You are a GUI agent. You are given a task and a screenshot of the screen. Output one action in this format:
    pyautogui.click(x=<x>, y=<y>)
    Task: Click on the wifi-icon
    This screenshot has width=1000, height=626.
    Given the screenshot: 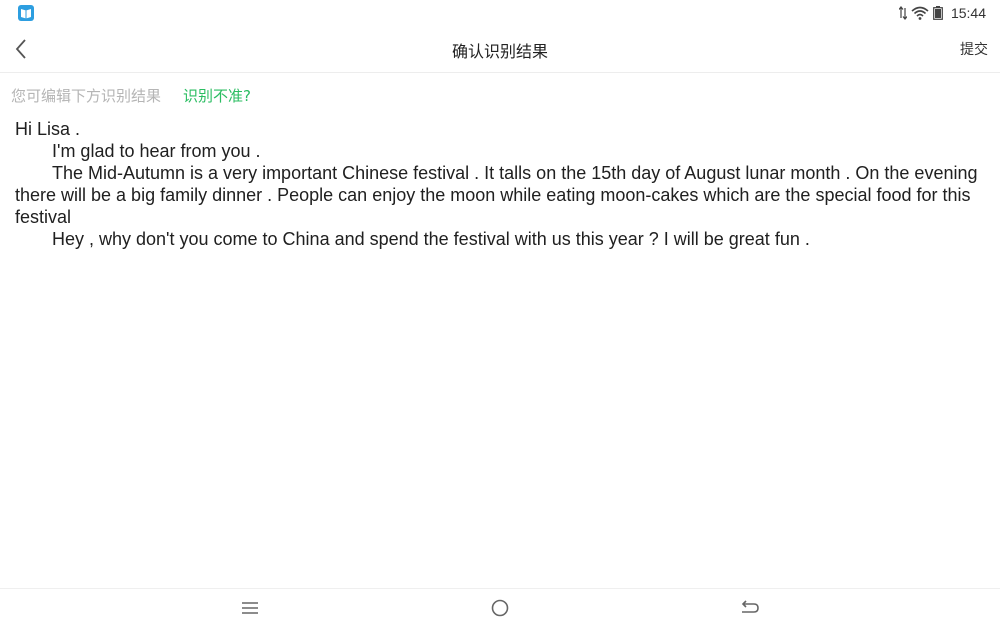 What is the action you would take?
    pyautogui.click(x=920, y=13)
    